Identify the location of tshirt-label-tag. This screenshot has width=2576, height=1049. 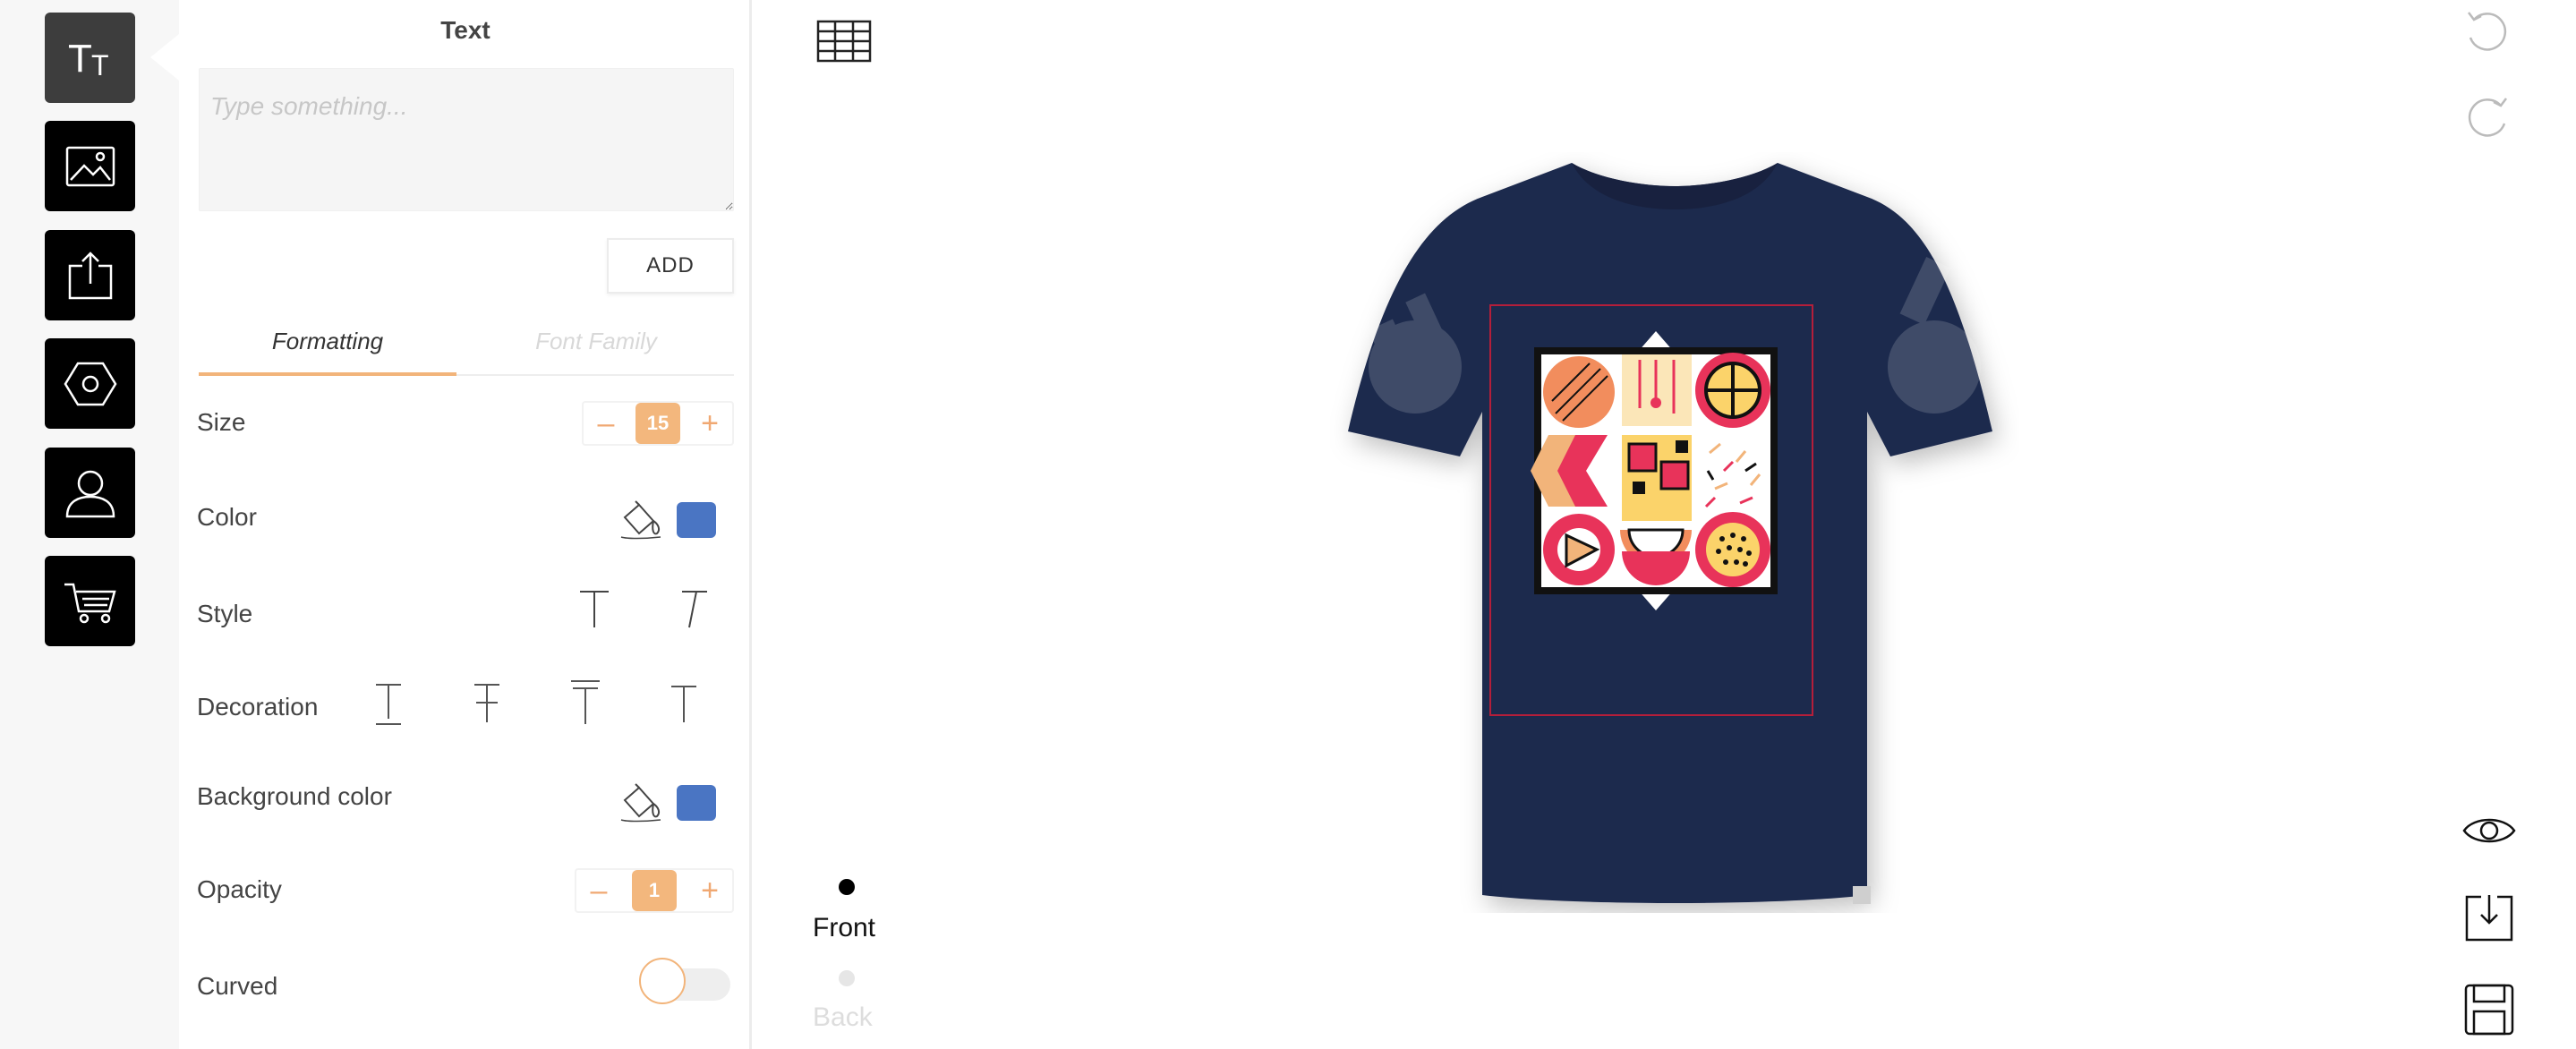
(1862, 895).